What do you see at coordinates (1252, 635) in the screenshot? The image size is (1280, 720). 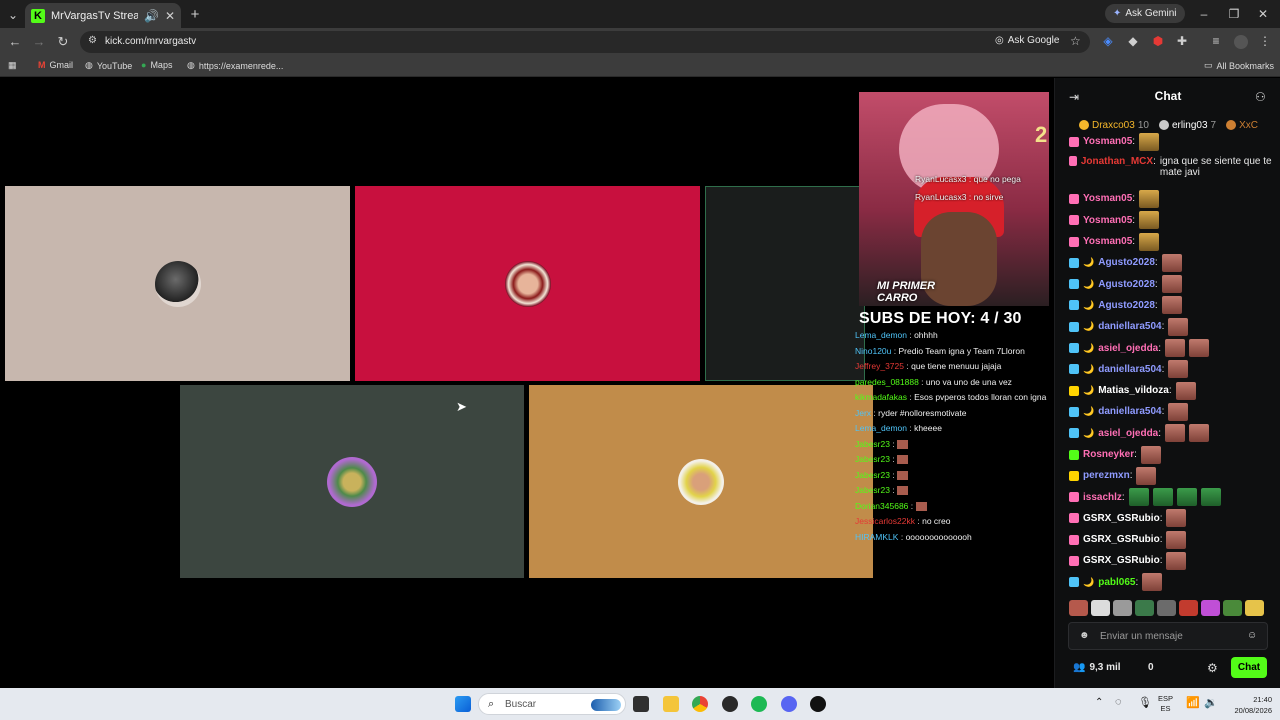 I see `emoji-icon: ☺` at bounding box center [1252, 635].